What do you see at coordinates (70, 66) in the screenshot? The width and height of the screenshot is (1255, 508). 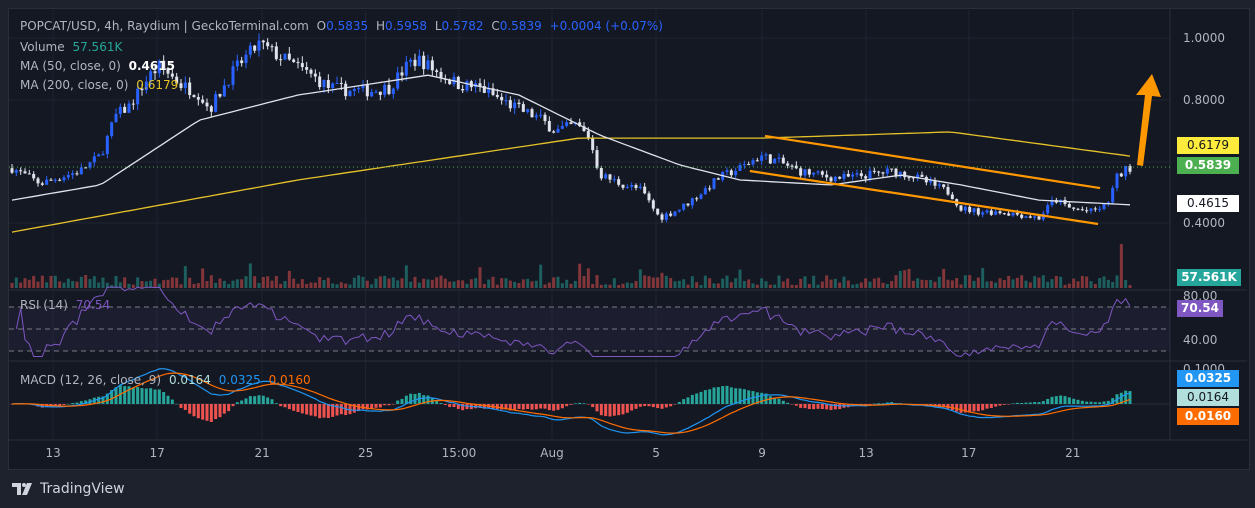 I see `ma50-label: MA (50, close, 0)` at bounding box center [70, 66].